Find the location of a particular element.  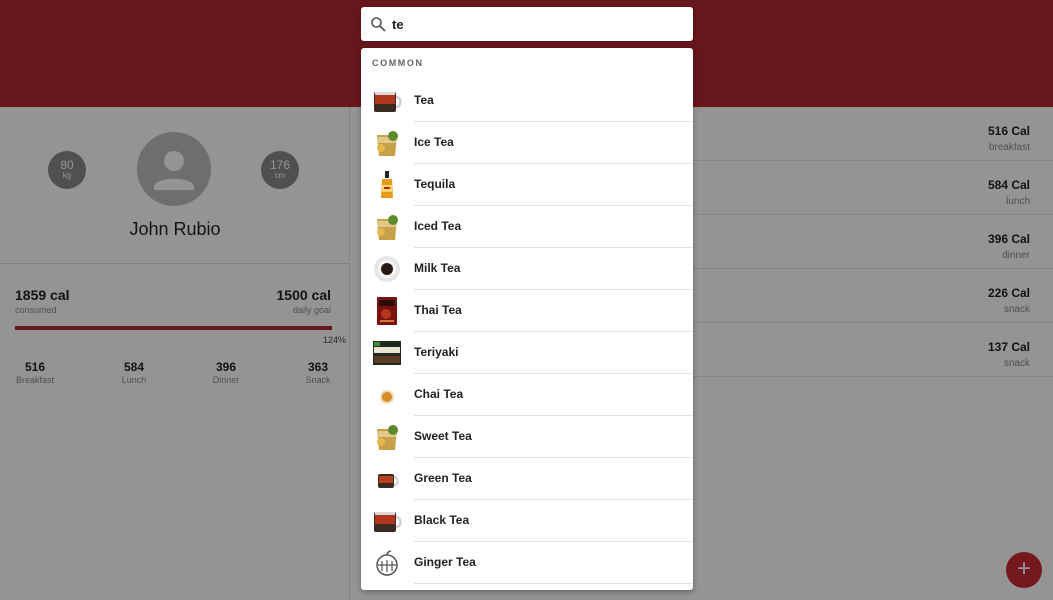

thai-tea-package-icon is located at coordinates (387, 311).